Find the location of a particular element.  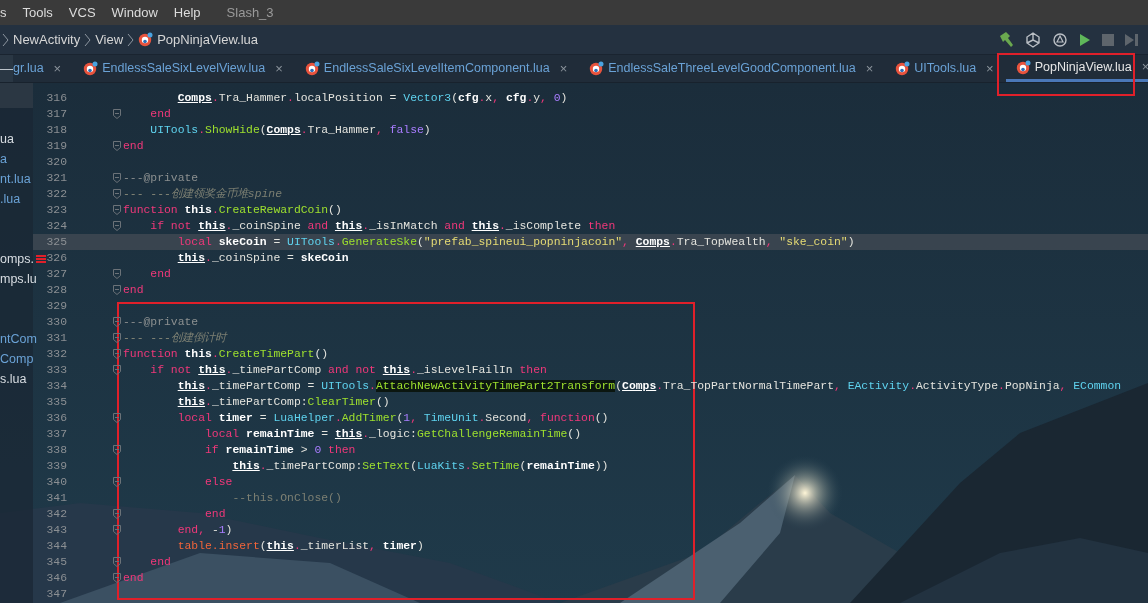

line-number: 327 is located at coordinates (56, 274).